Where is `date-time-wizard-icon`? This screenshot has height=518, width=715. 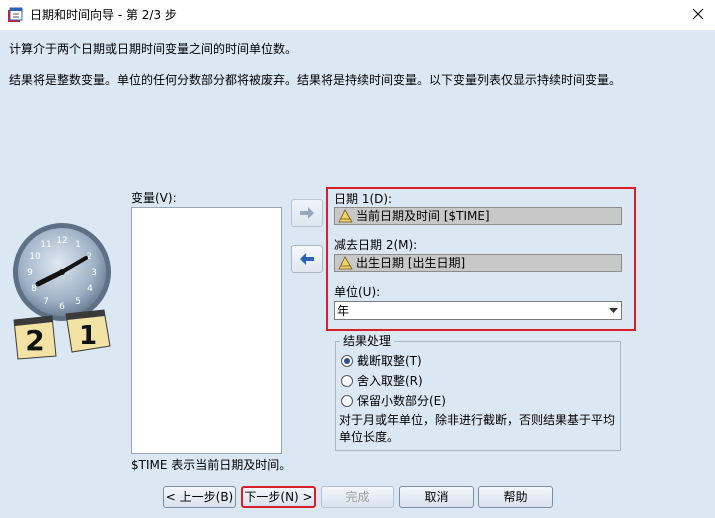 date-time-wizard-icon is located at coordinates (15, 14).